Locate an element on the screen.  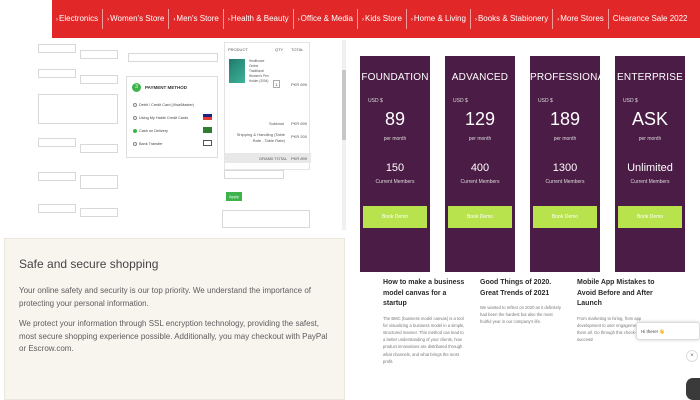
subtotal-value: PKR 699 is located at coordinates (299, 123).